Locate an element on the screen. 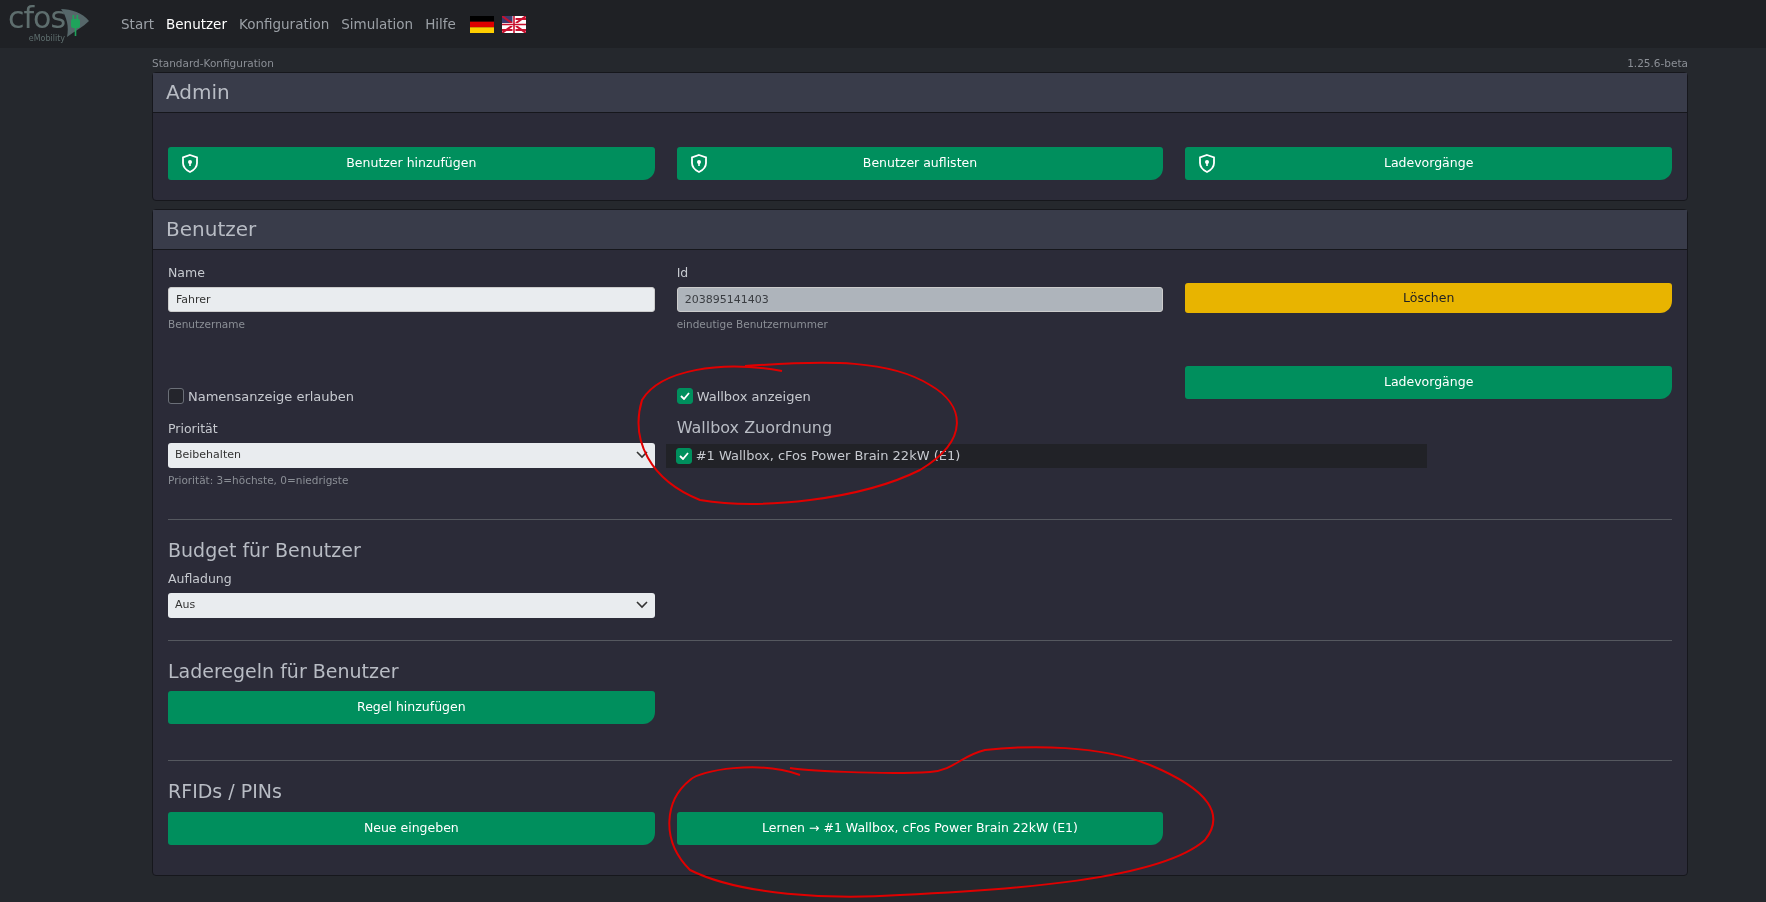 The width and height of the screenshot is (1766, 902). admin-button: Ladevorgänge is located at coordinates (1428, 163).